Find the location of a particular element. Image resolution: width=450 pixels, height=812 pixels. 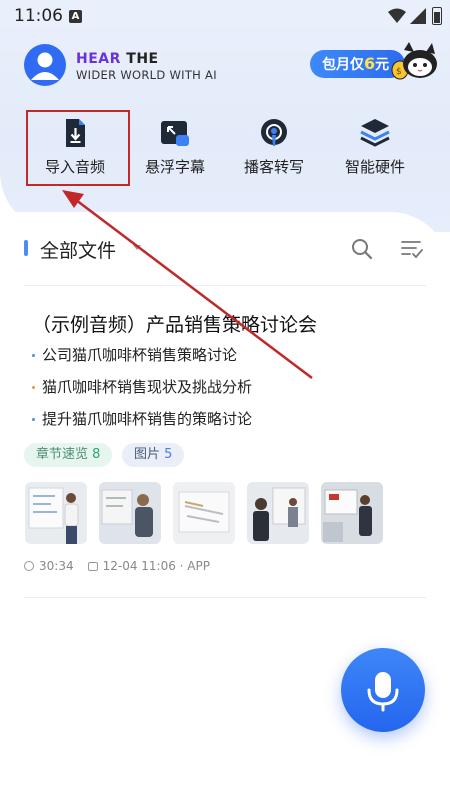

sort-filter-icon is located at coordinates (412, 249).